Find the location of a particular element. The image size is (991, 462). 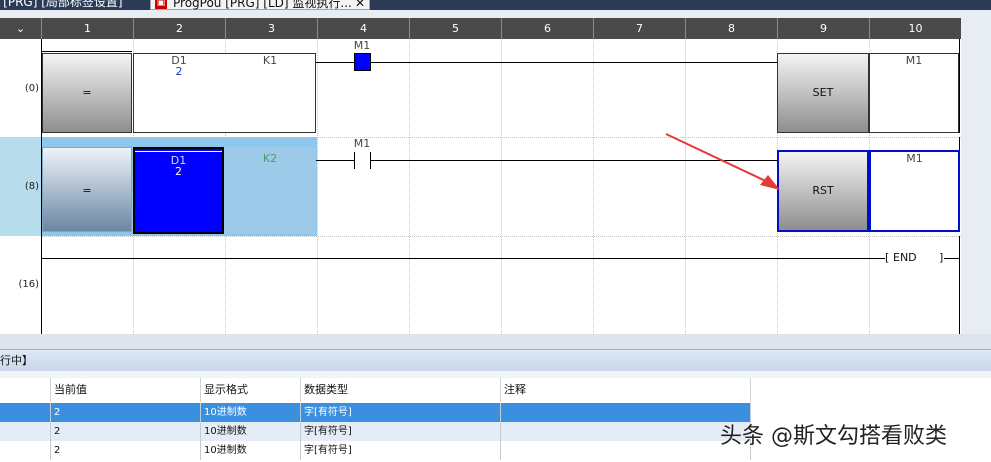

column-number: 3 is located at coordinates (271, 28).